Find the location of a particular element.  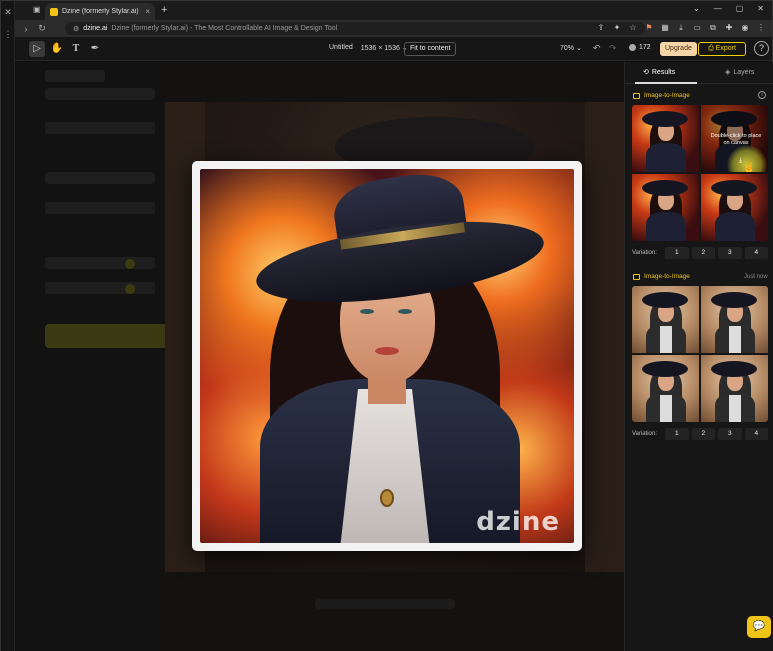

menu-dots-icon: ⋮ is located at coordinates (8, 34).